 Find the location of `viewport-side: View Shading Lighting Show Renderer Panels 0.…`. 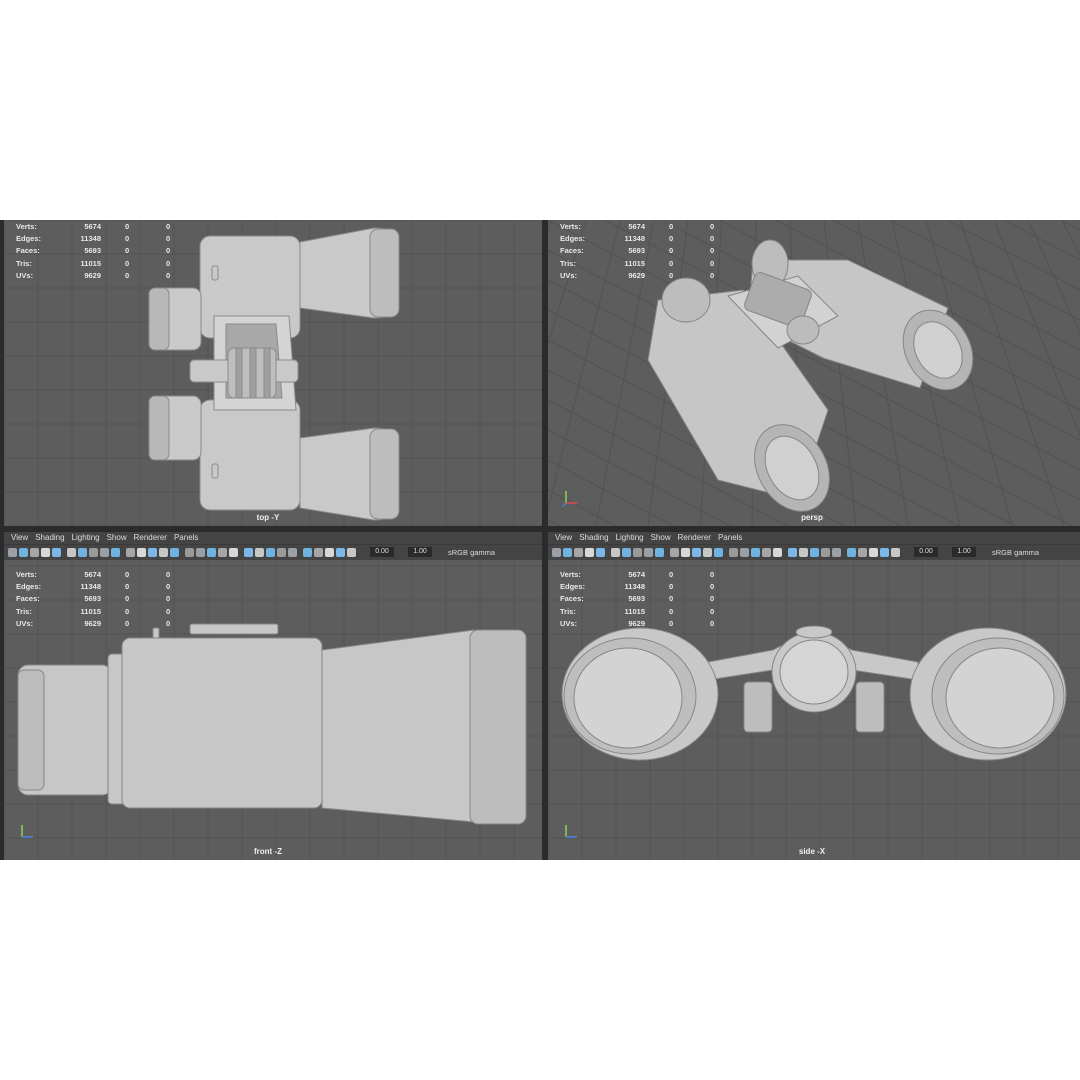

viewport-side: View Shading Lighting Show Renderer Panels 0.… is located at coordinates (814, 696).